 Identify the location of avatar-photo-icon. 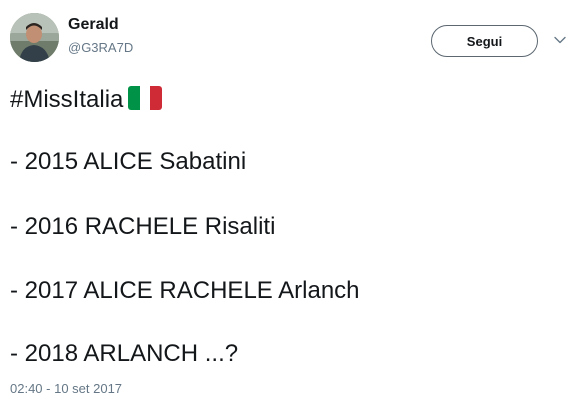
(34, 37).